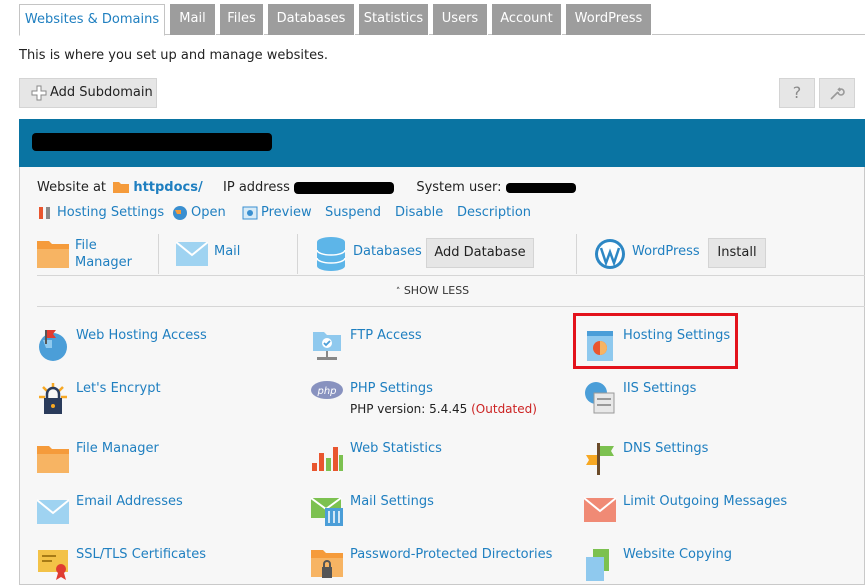  Describe the element at coordinates (394, 19) in the screenshot. I see `tab-statistics: Statistics` at that location.